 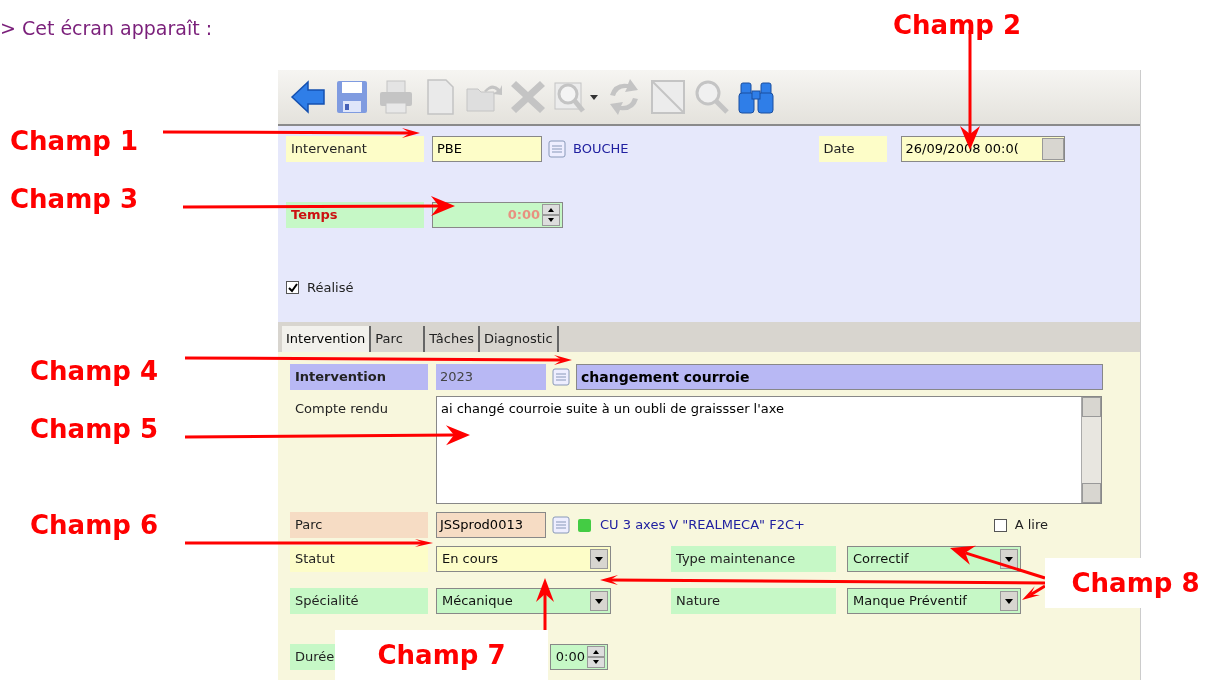 I want to click on input-field: JSSprod0013, so click(x=491, y=525).